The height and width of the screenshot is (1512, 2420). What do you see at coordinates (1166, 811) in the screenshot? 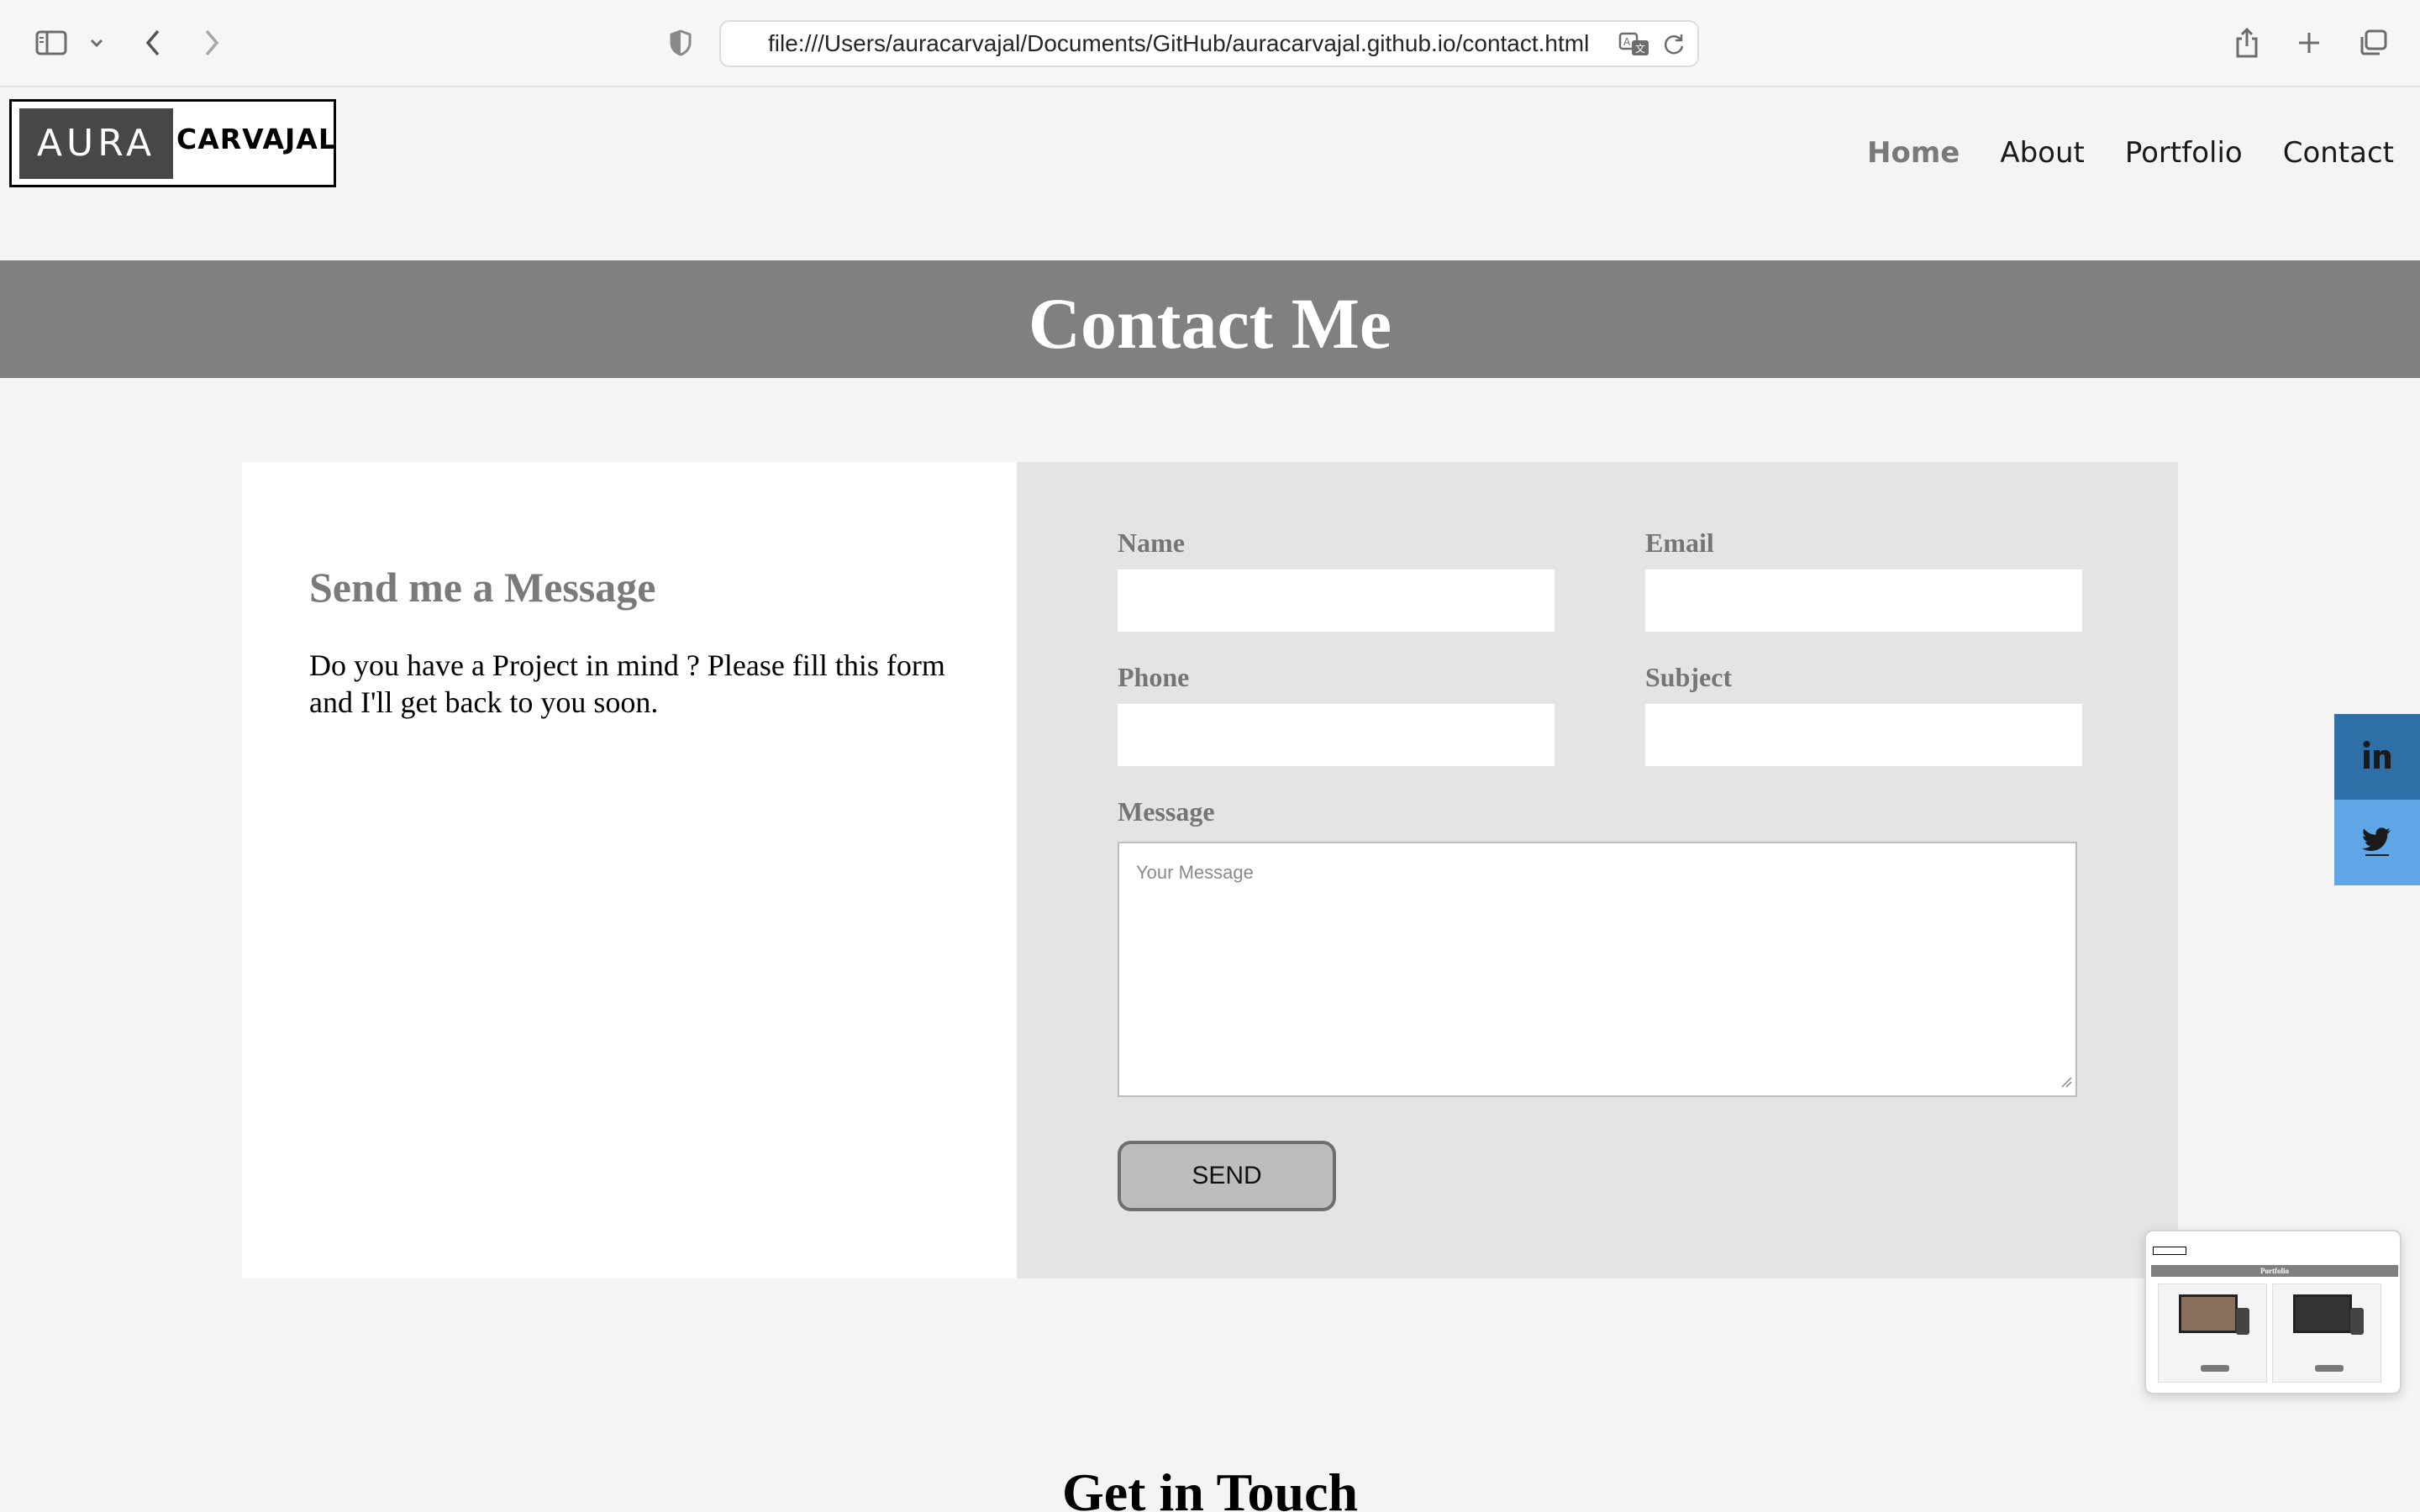
I see `message-label: Message` at bounding box center [1166, 811].